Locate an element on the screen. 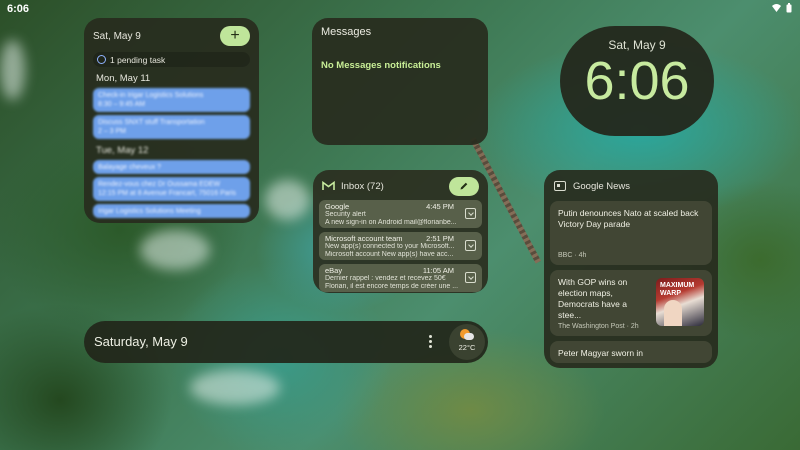  news-article: Peter Magyar sworn in is located at coordinates (631, 352).